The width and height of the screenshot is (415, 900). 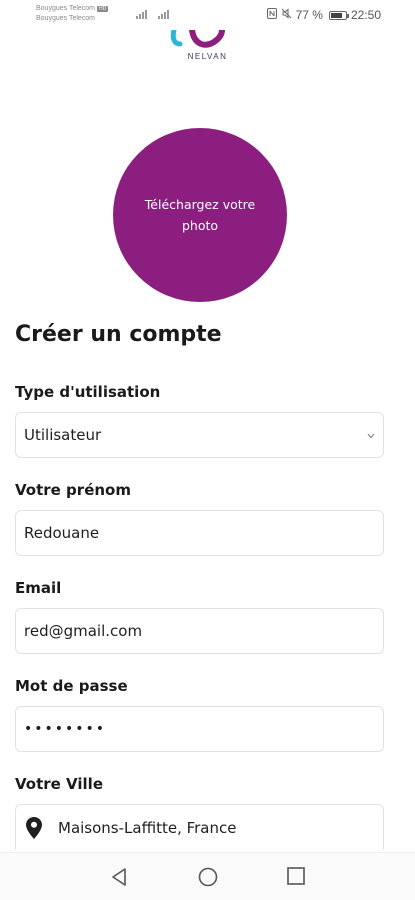 What do you see at coordinates (199, 533) in the screenshot?
I see `first-name-field: Redouane` at bounding box center [199, 533].